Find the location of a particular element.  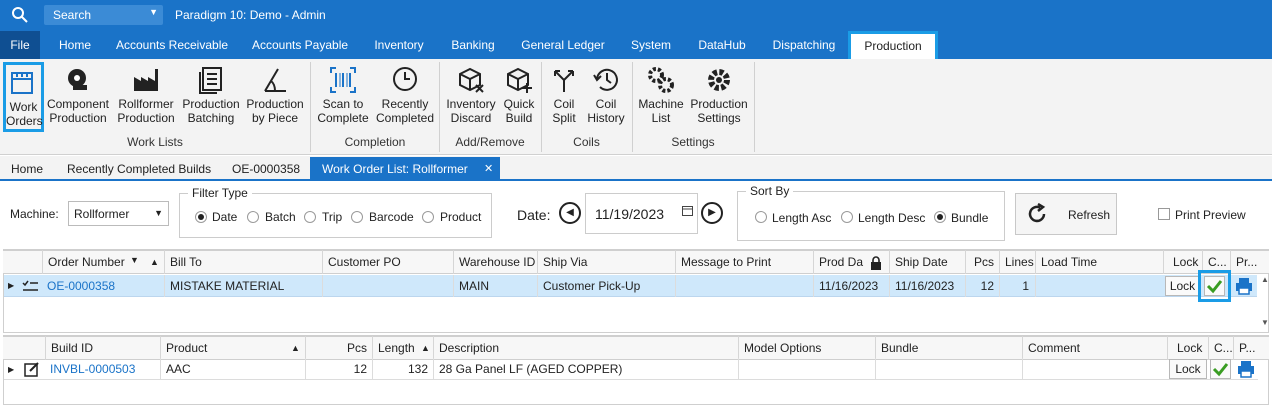

scroll-up-icon: ▲ is located at coordinates (1265, 279).